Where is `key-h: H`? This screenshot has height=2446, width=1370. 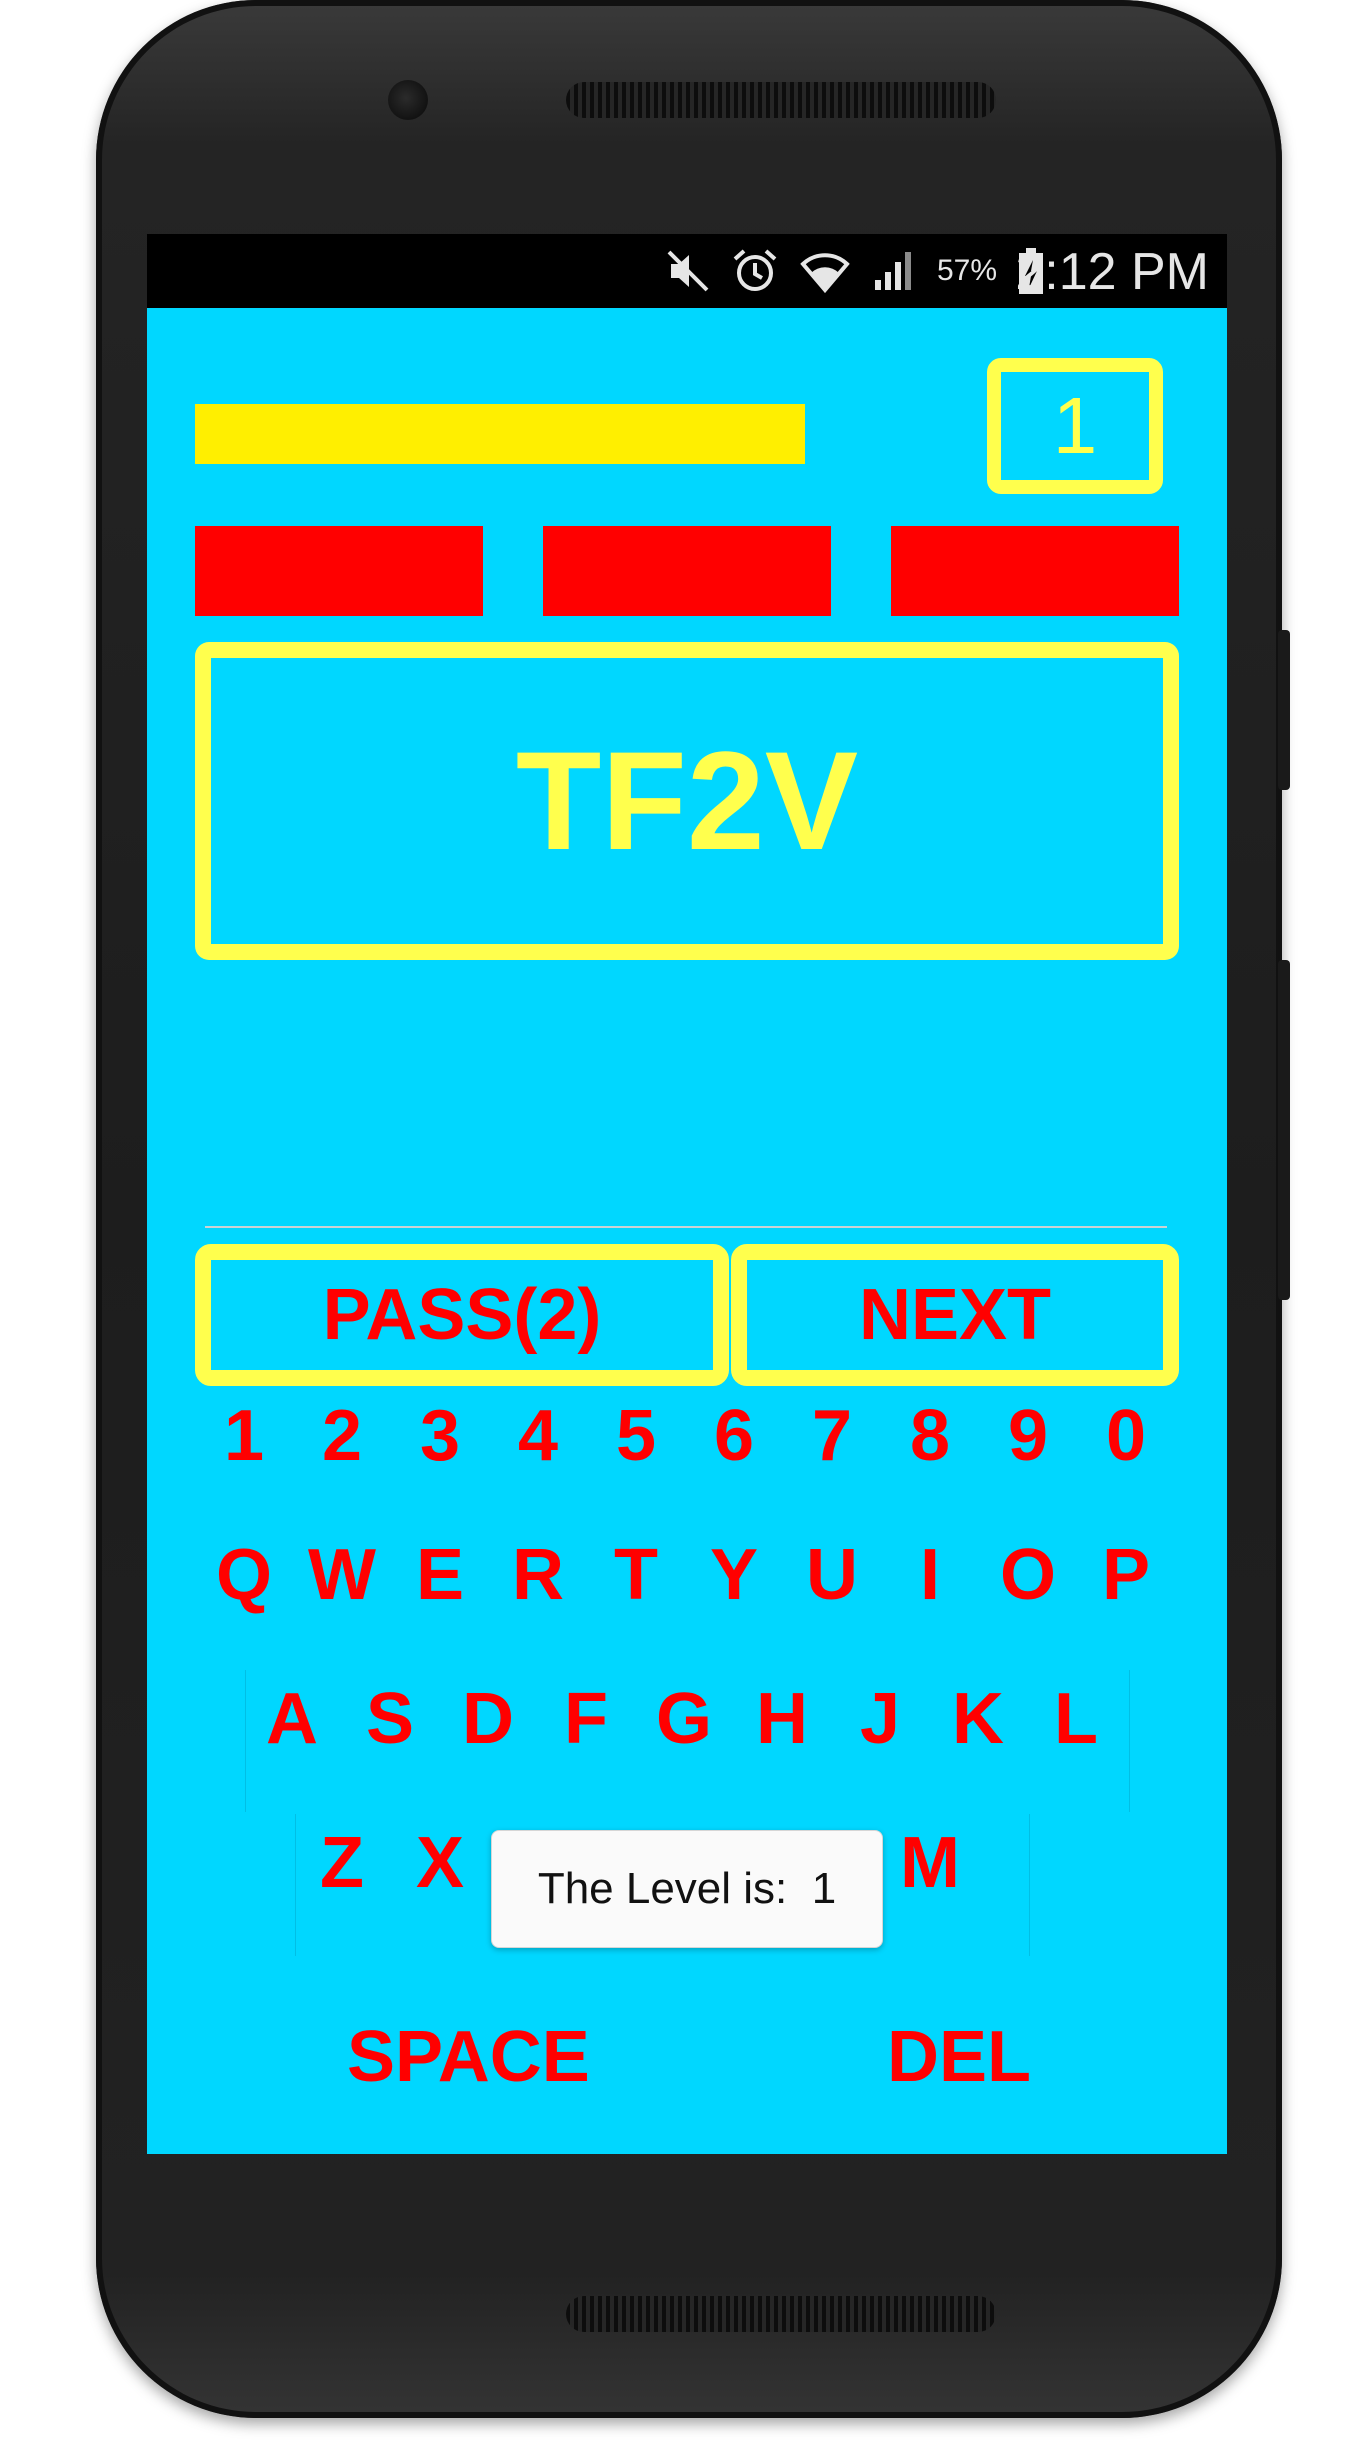
key-h: H is located at coordinates (782, 1719).